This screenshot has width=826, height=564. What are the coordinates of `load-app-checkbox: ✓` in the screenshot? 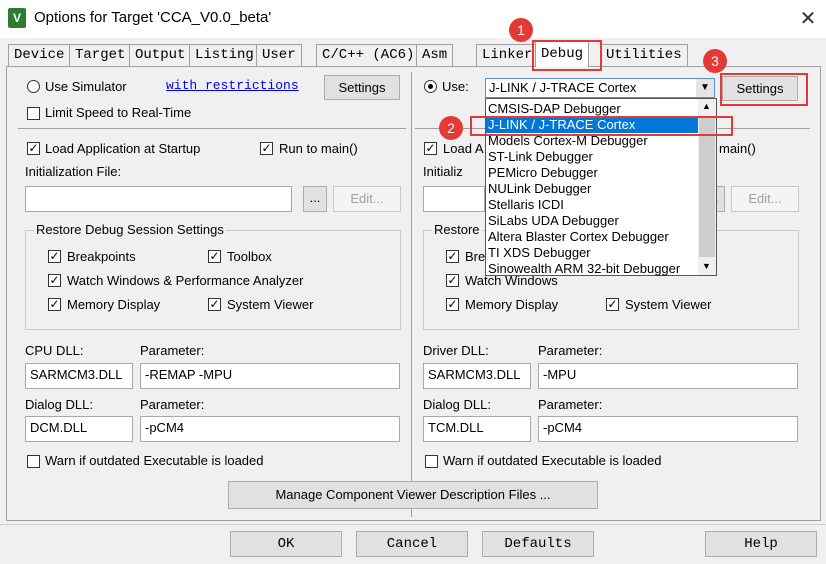 It's located at (33, 148).